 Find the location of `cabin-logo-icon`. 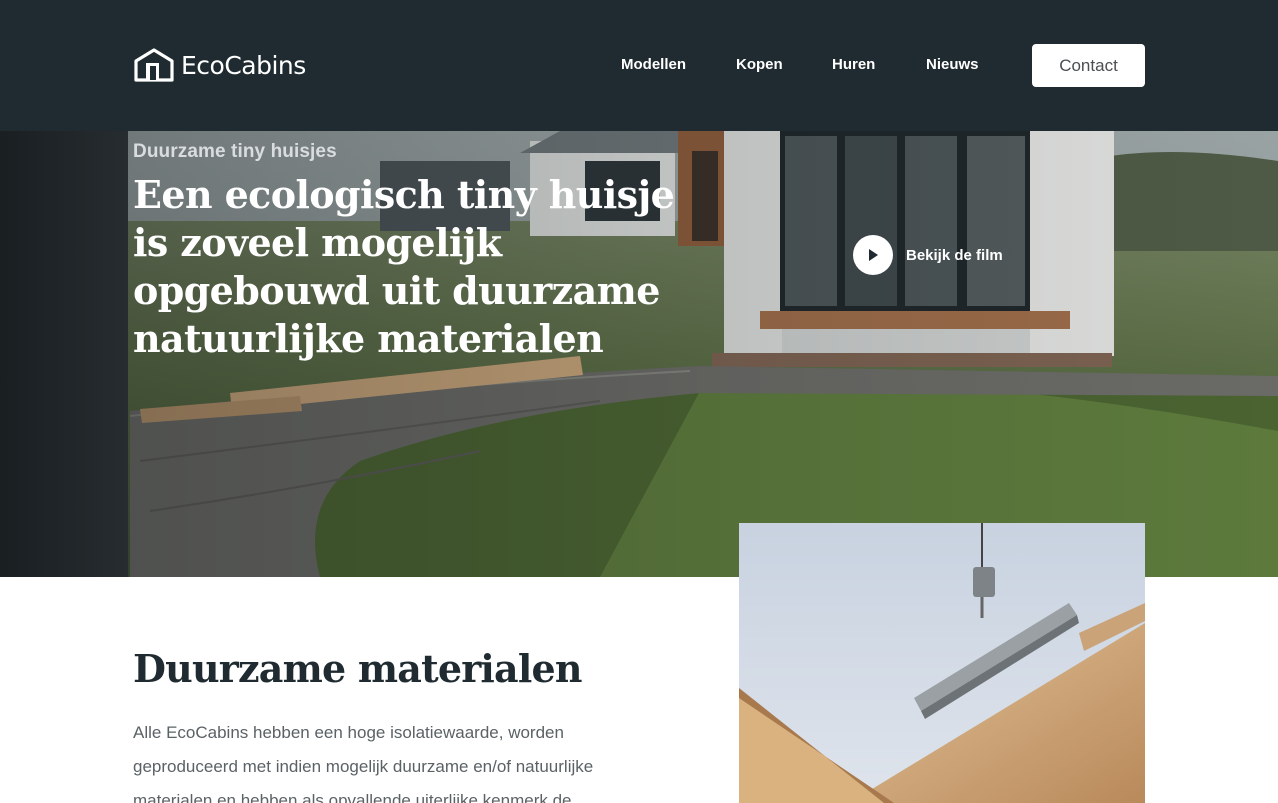

cabin-logo-icon is located at coordinates (154, 65).